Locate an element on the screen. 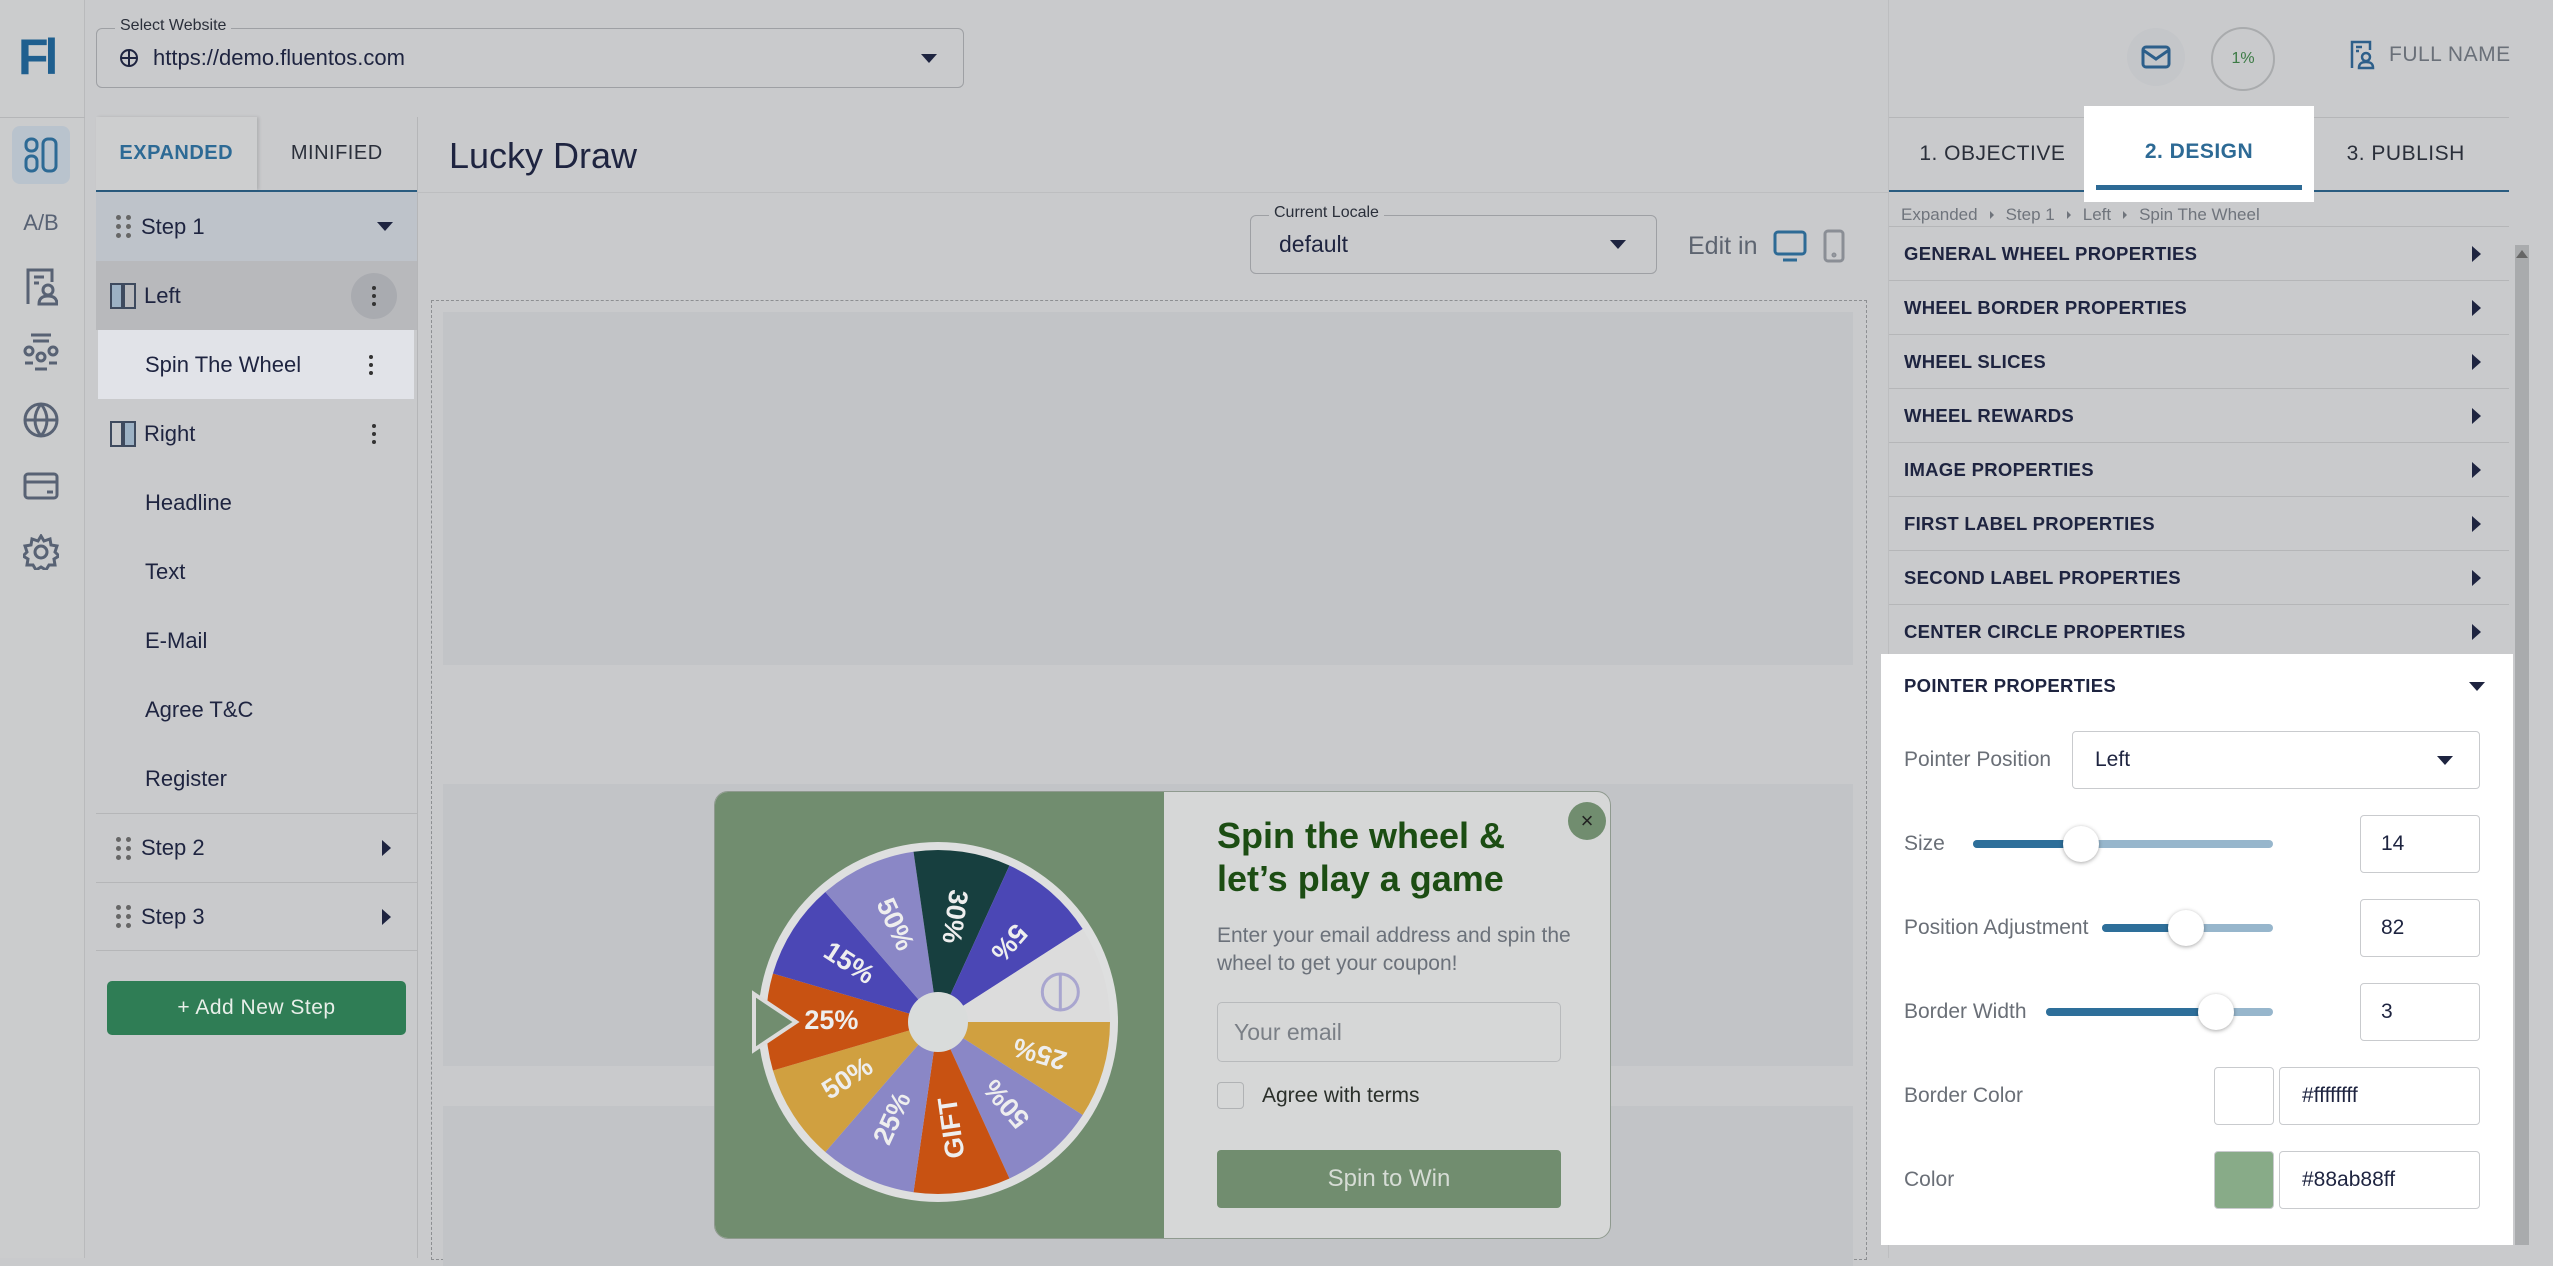  tree-step-2: Step 2 is located at coordinates (256, 847).